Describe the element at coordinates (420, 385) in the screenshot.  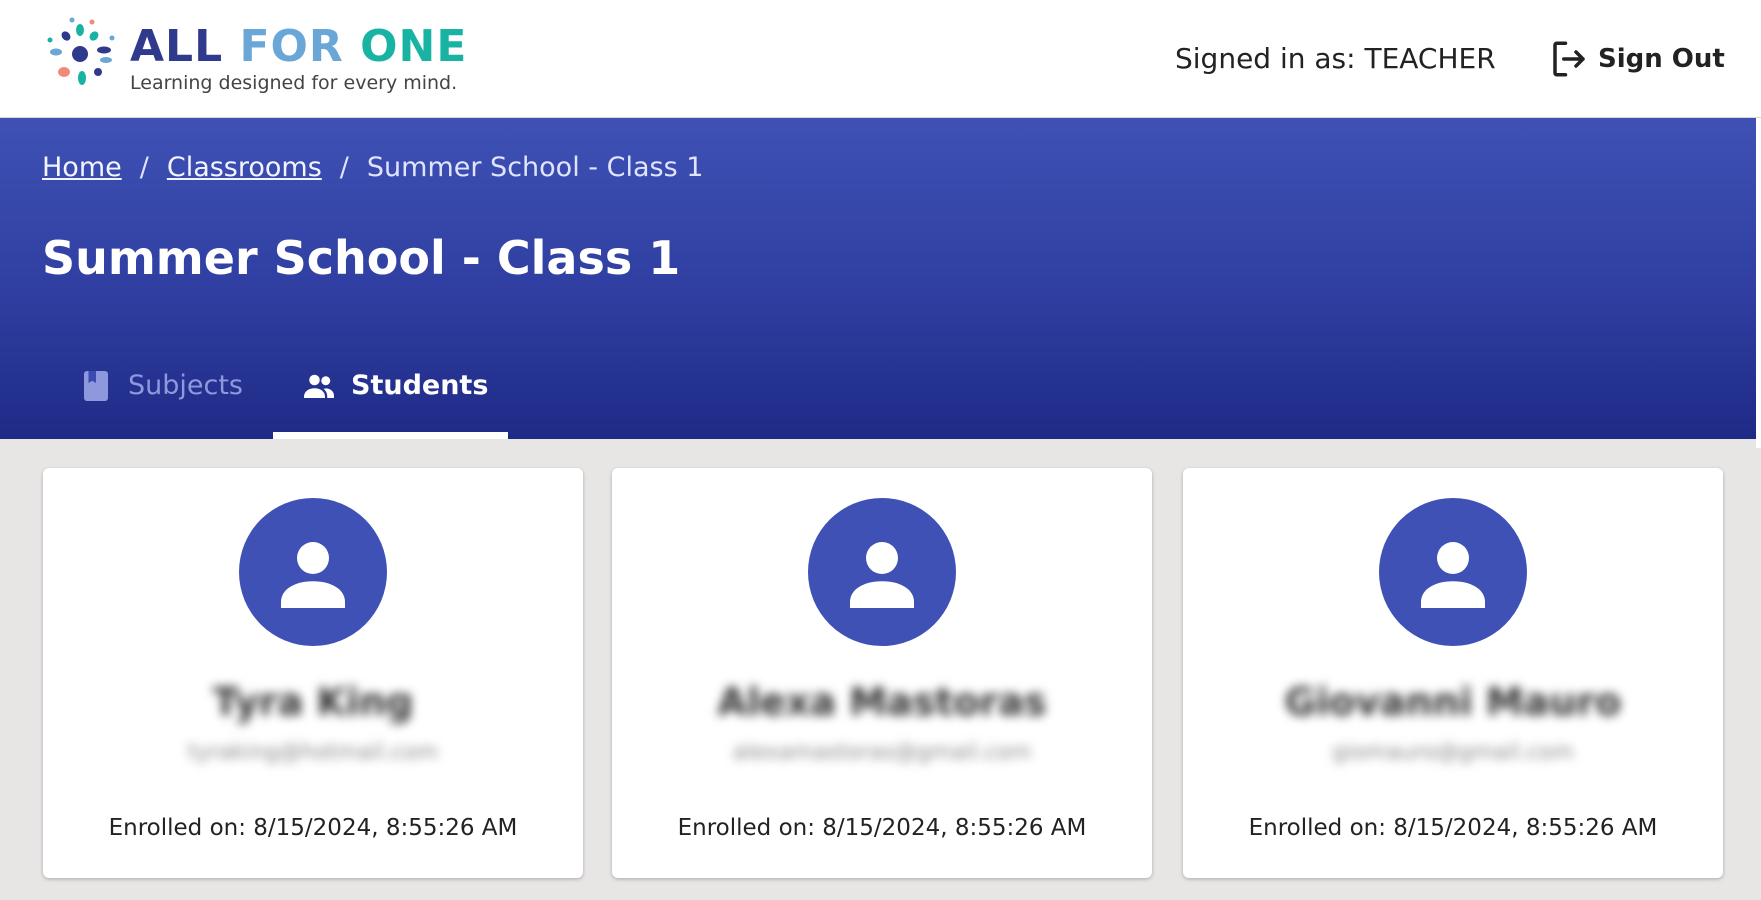
I see `tab-students-label: Students` at that location.